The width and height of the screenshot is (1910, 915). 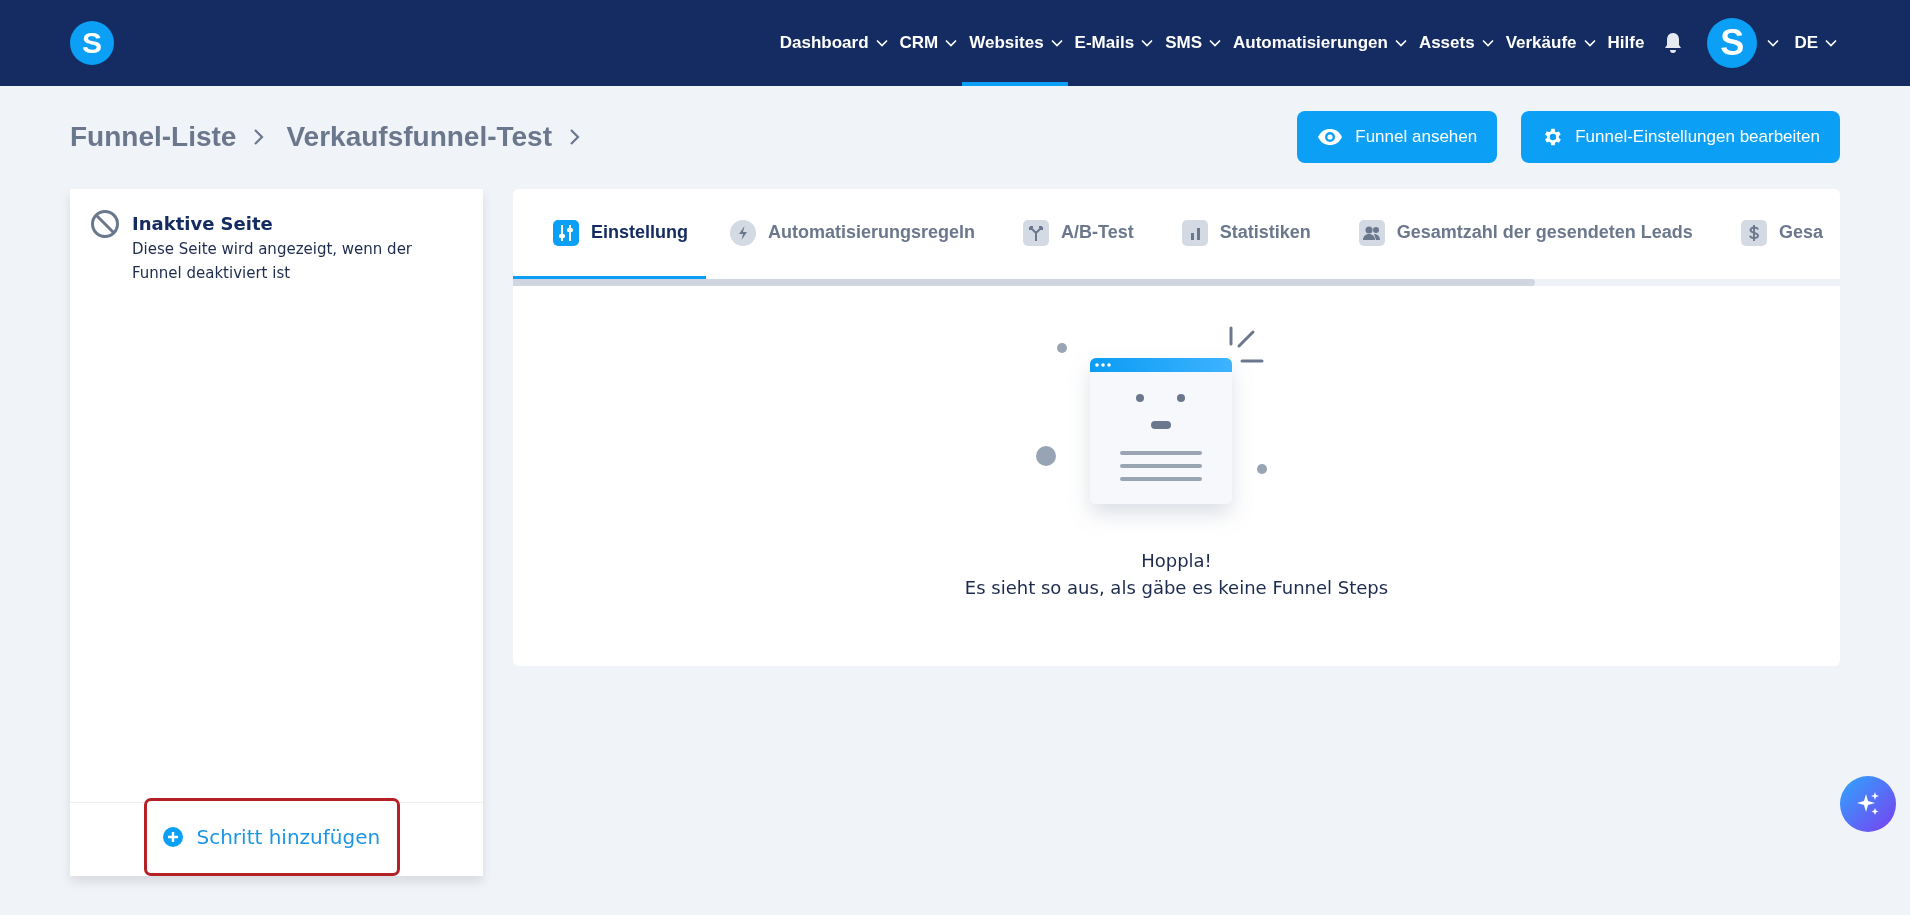 I want to click on empty-state-message: Es sieht so aus, als gäbe es keine Funnel Steps, so click(x=1176, y=587).